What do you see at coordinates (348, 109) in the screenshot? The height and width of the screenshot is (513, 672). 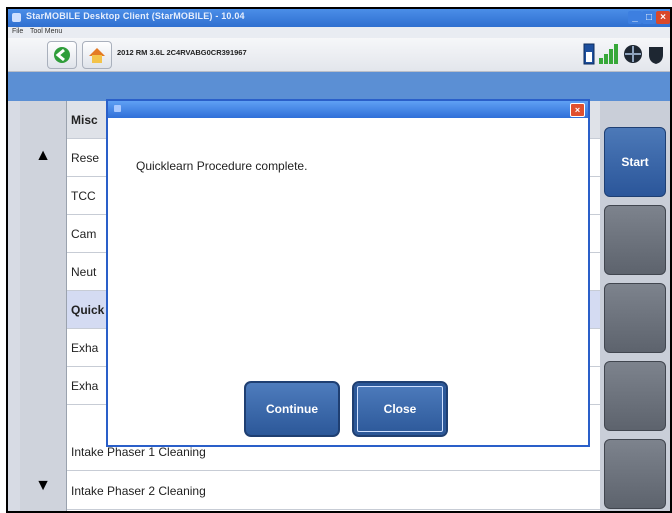 I see `dialog-title-bar: ×` at bounding box center [348, 109].